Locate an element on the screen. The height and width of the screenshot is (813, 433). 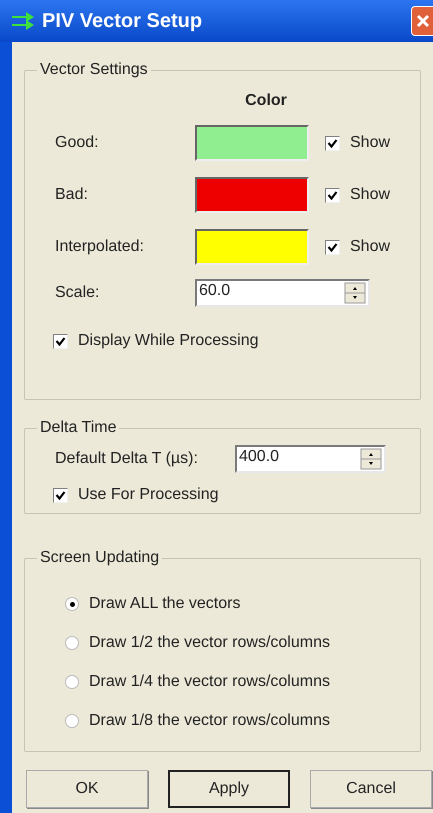
dialog-button: Apply is located at coordinates (229, 789).